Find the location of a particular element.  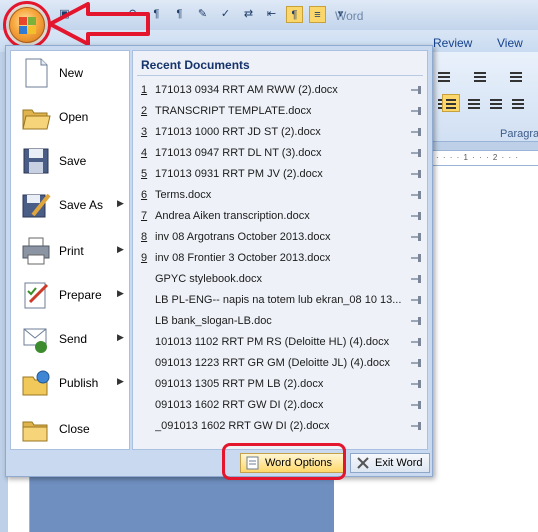

menu-item-label: Print is located at coordinates (71, 251).